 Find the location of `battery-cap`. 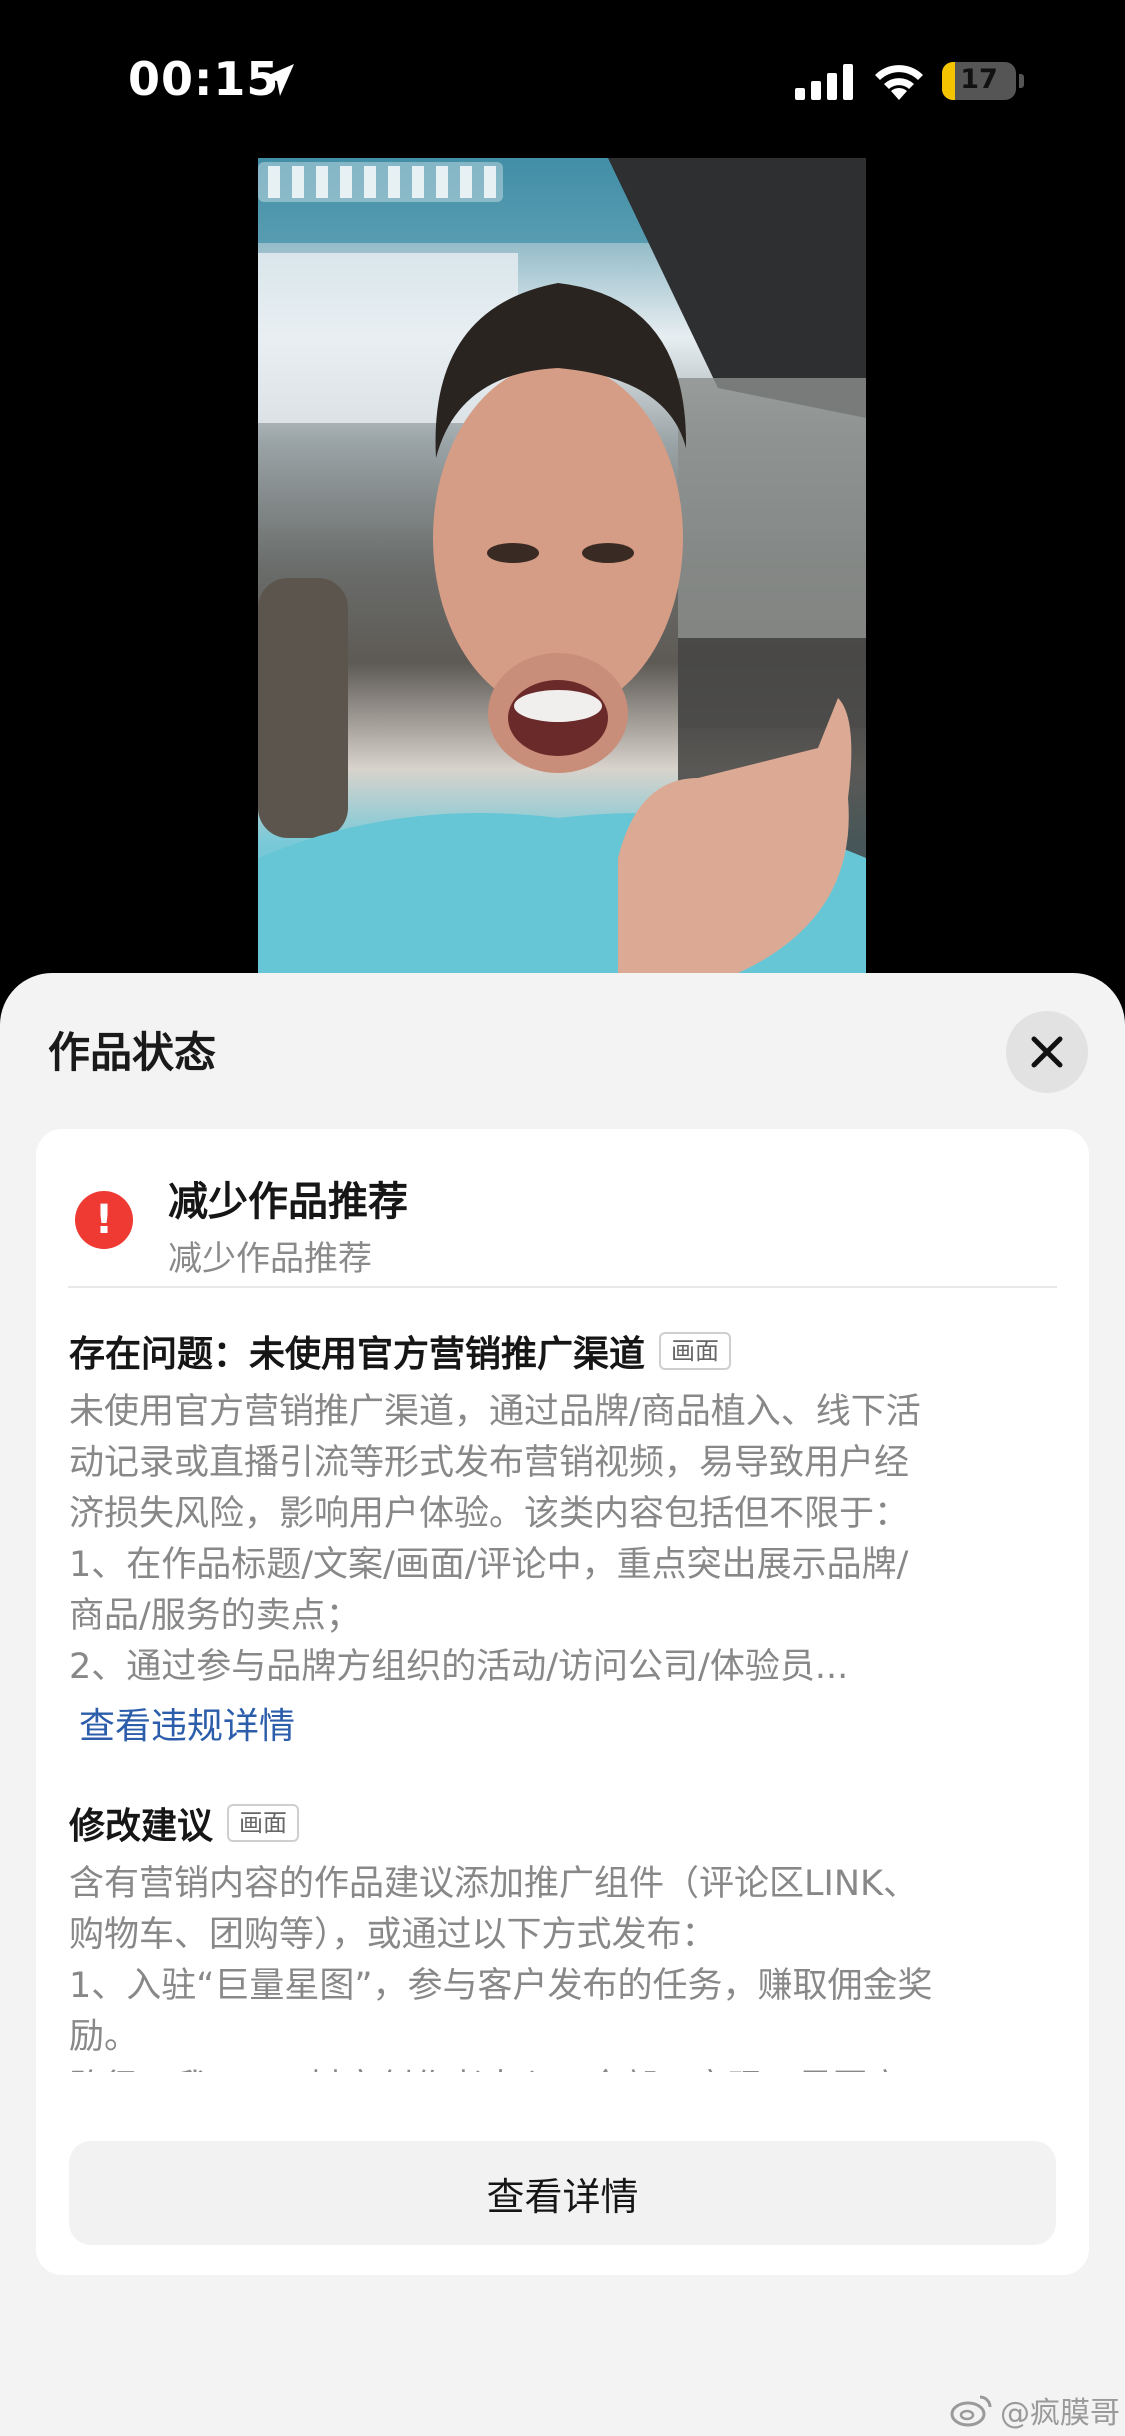

battery-cap is located at coordinates (1021, 81).